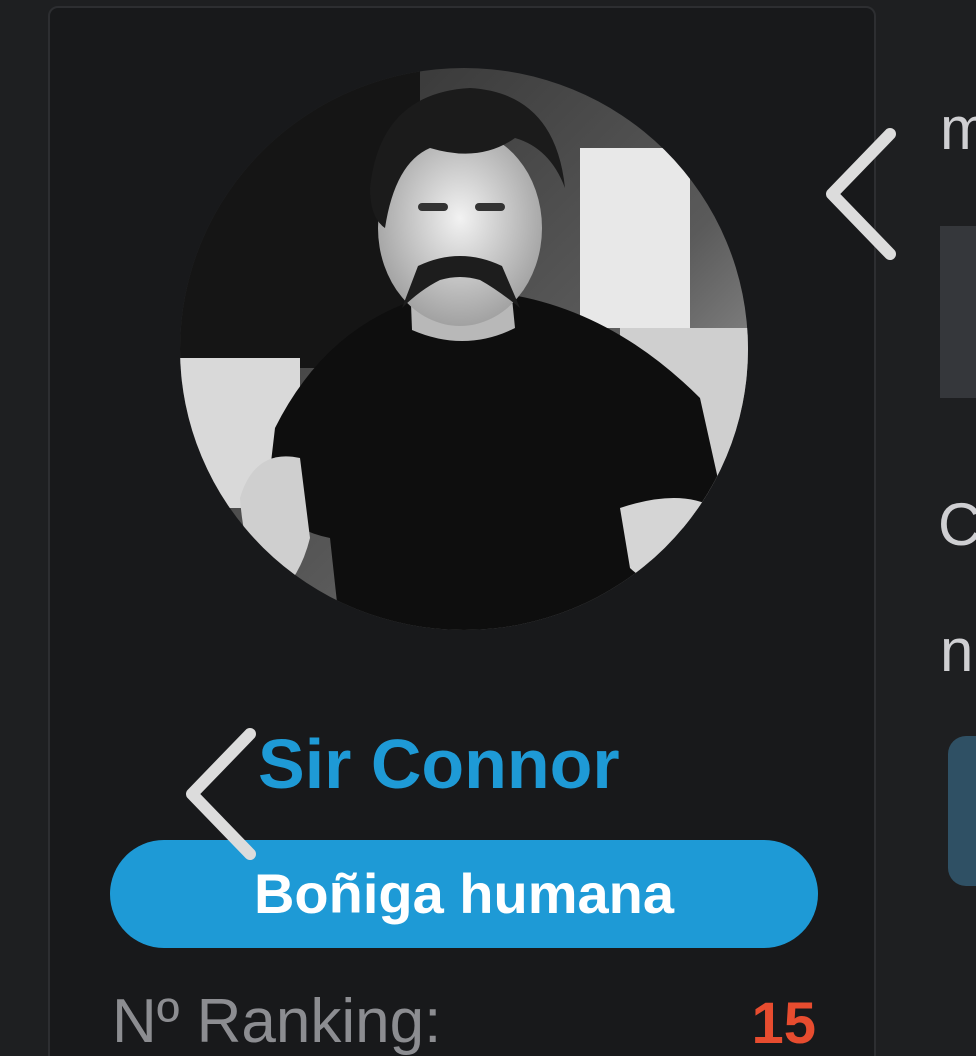 The height and width of the screenshot is (1056, 976). I want to click on side-panel, so click(958, 312).